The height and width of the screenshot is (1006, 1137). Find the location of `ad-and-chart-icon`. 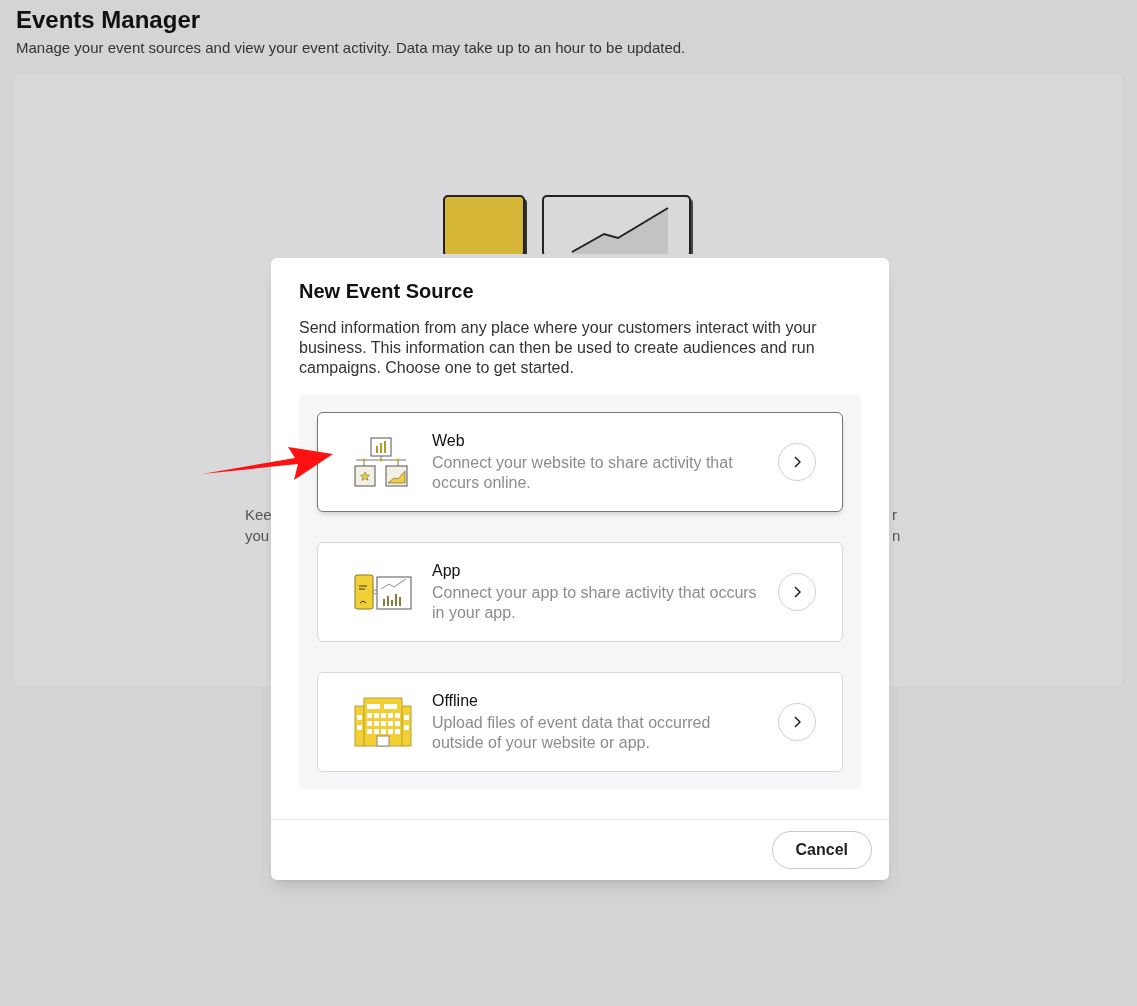

ad-and-chart-icon is located at coordinates (383, 592).